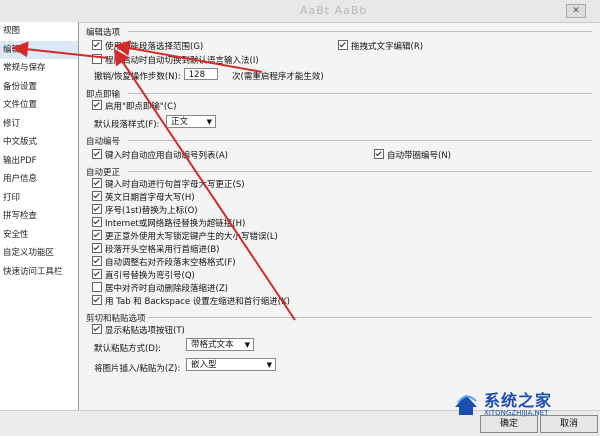 The image size is (600, 436). I want to click on drag-text-option: 拖拽式文字编辑(R), so click(380, 46).